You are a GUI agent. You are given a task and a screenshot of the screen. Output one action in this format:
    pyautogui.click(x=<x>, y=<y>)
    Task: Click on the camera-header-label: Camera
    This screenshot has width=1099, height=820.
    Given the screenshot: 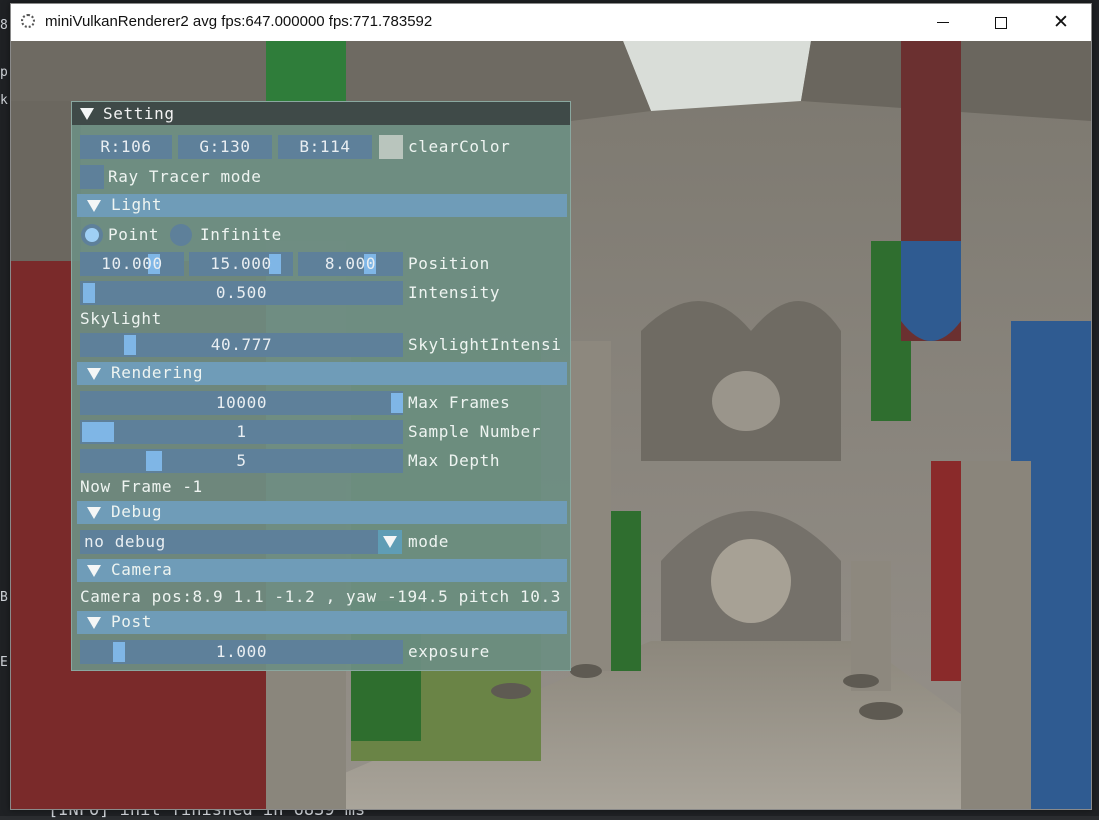 What is the action you would take?
    pyautogui.click(x=142, y=569)
    